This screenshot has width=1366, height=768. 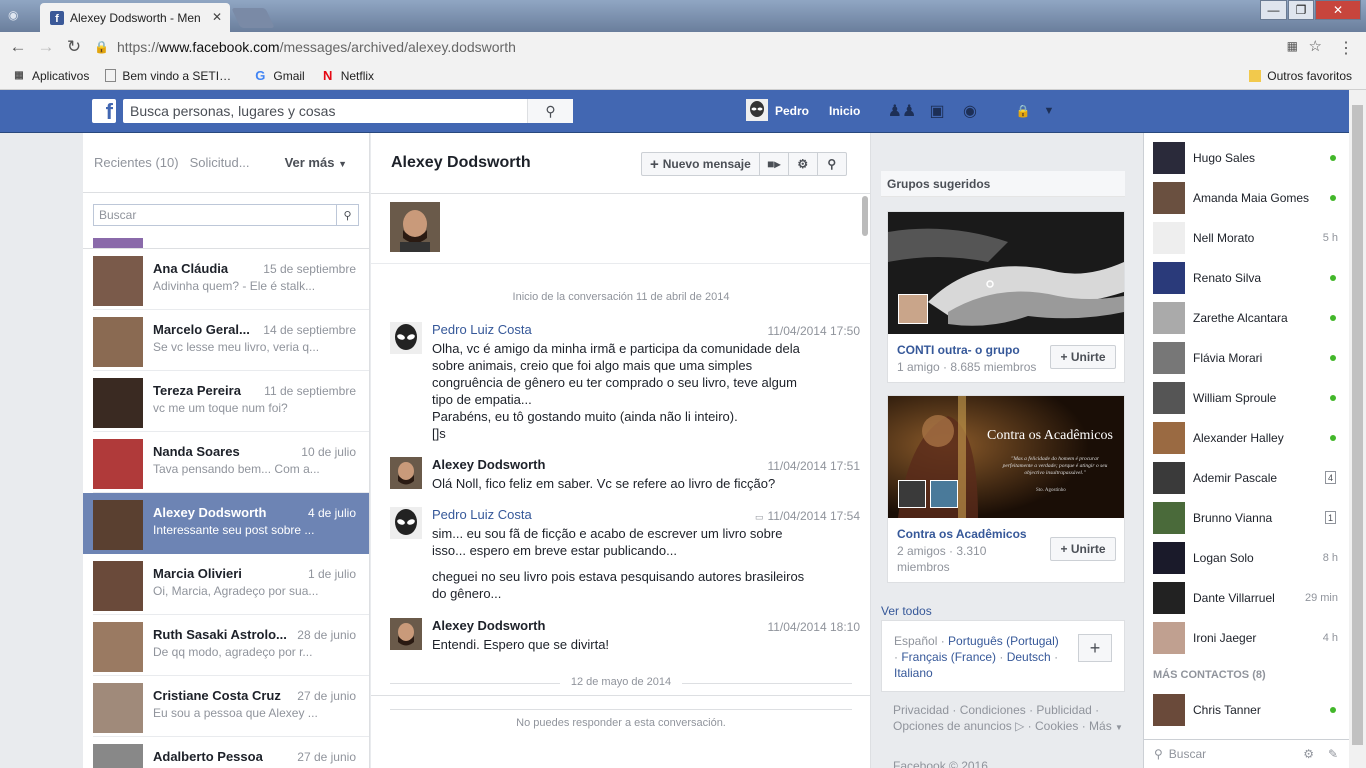 I want to click on global-search-input: Busca personas, lugares y cosas ⚲, so click(x=348, y=111).